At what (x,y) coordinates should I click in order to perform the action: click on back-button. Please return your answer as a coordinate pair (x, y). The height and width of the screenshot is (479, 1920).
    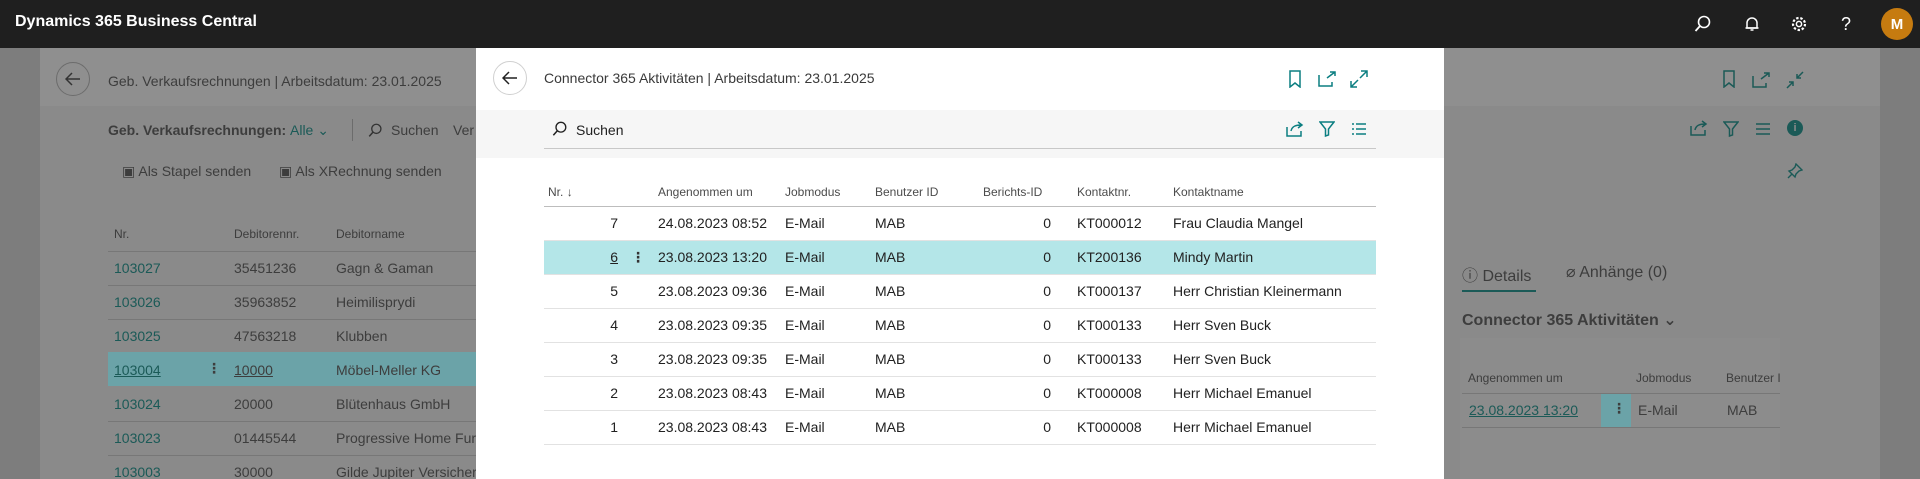
    Looking at the image, I should click on (73, 79).